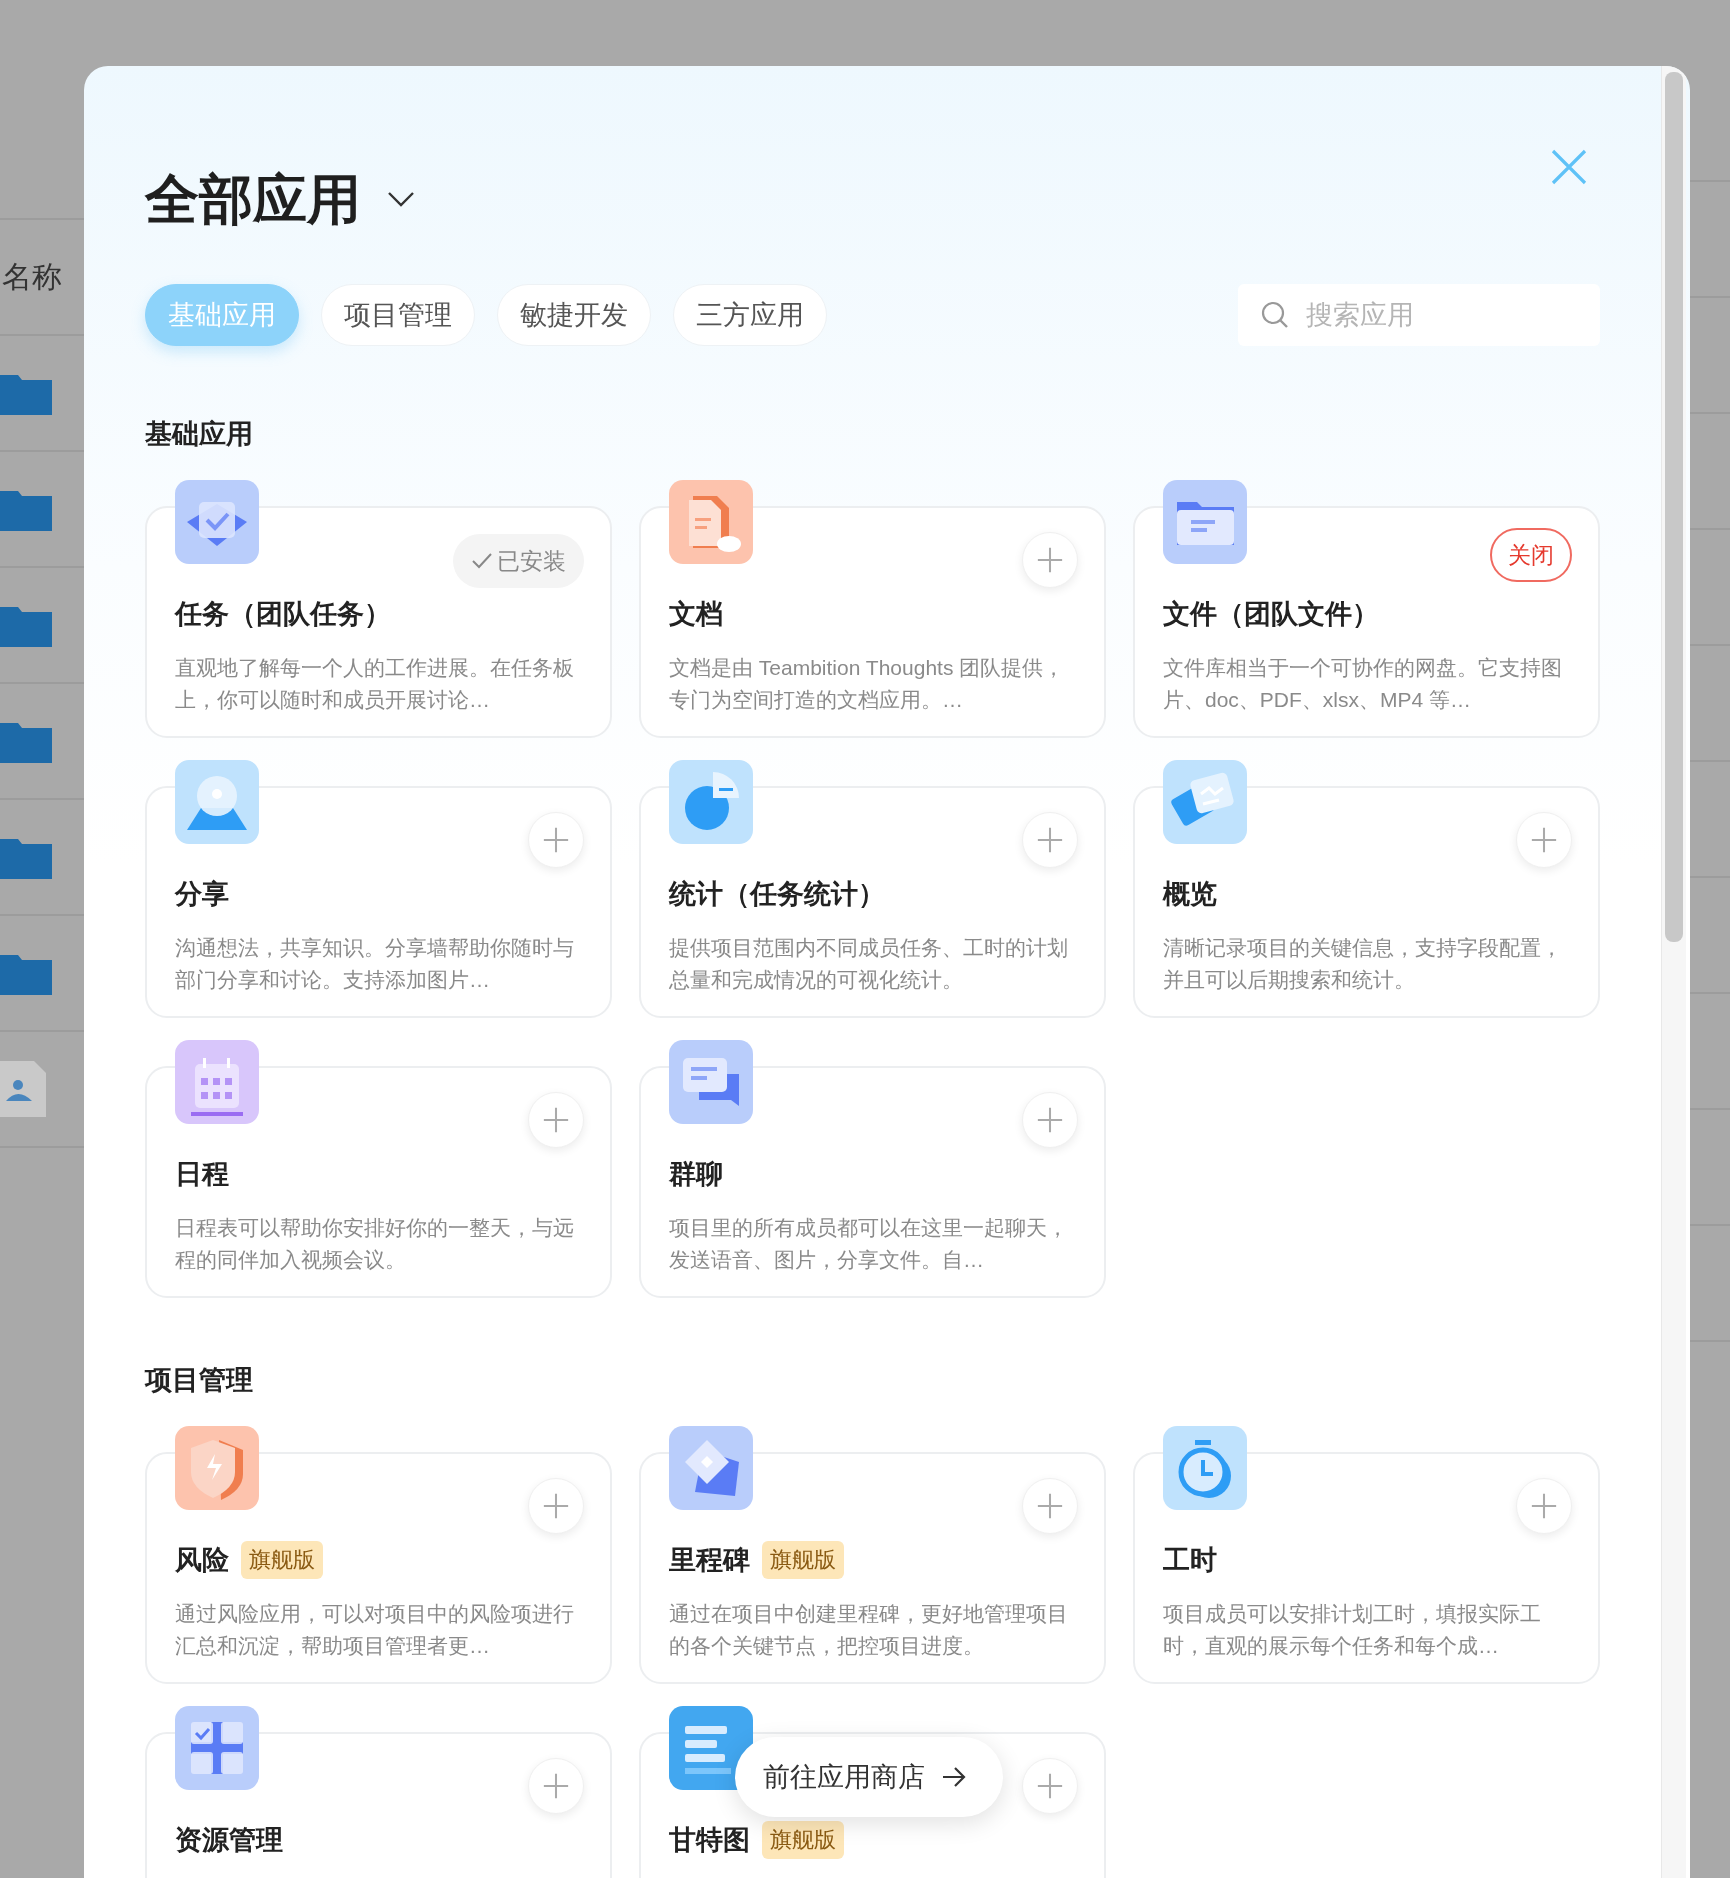 This screenshot has height=1878, width=1730. I want to click on gantt-icon, so click(711, 1748).